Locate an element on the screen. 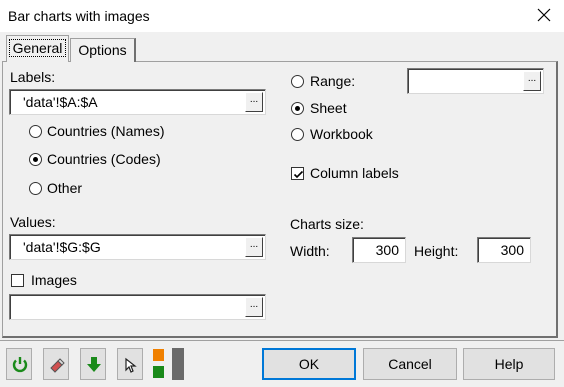  tab-options-label: Options is located at coordinates (102, 50).